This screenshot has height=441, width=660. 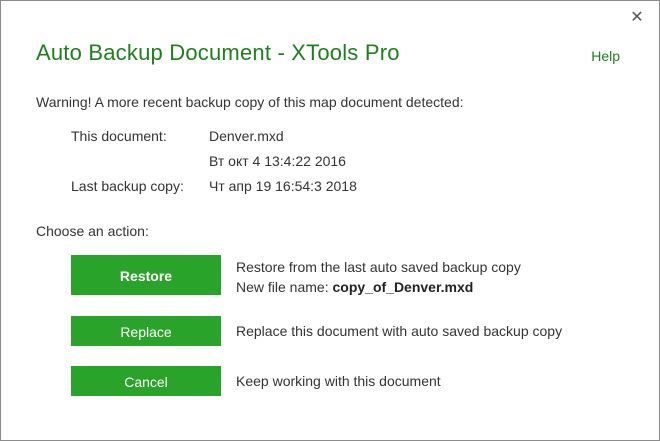 I want to click on cancel-description: Keep working with this document, so click(x=338, y=381).